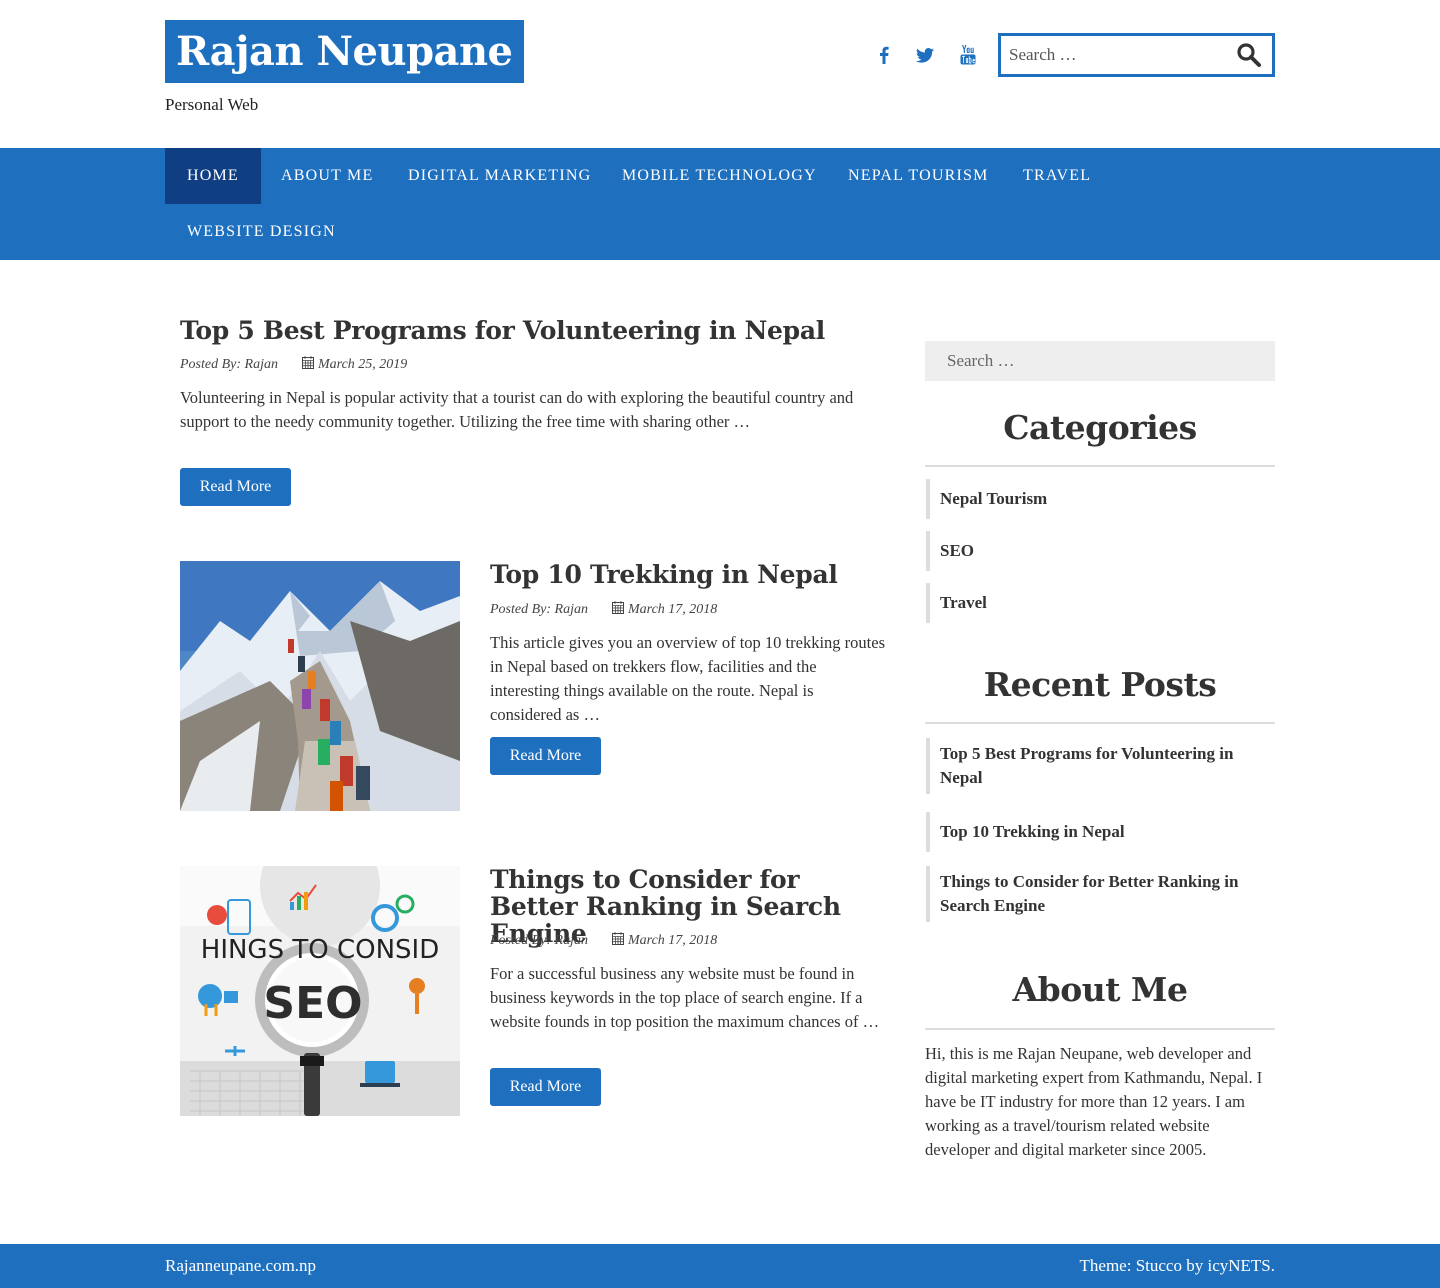  Describe the element at coordinates (320, 686) in the screenshot. I see `post-thumbnail-trekking` at that location.